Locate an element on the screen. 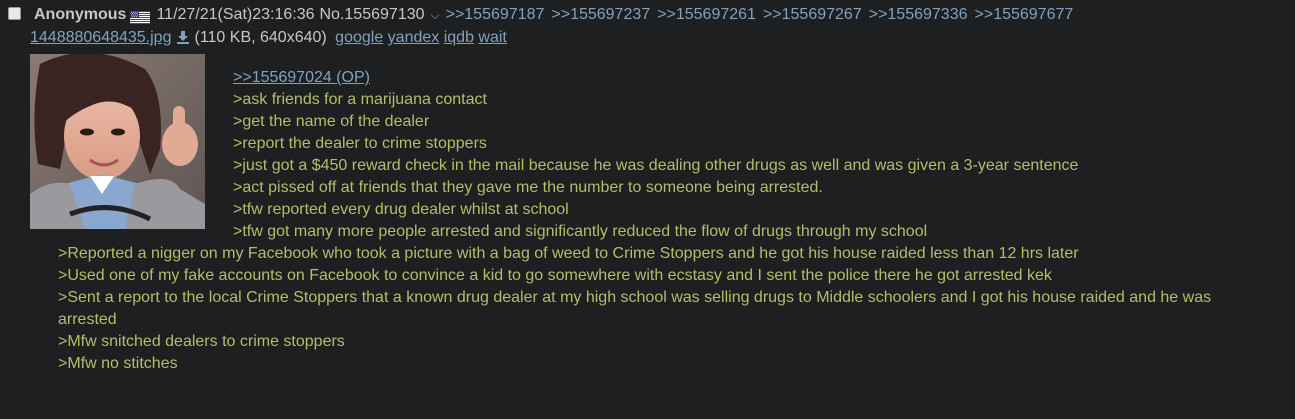 This screenshot has width=1295, height=419. post-menu-chevron-down-icon: ⌵ is located at coordinates (434, 15).